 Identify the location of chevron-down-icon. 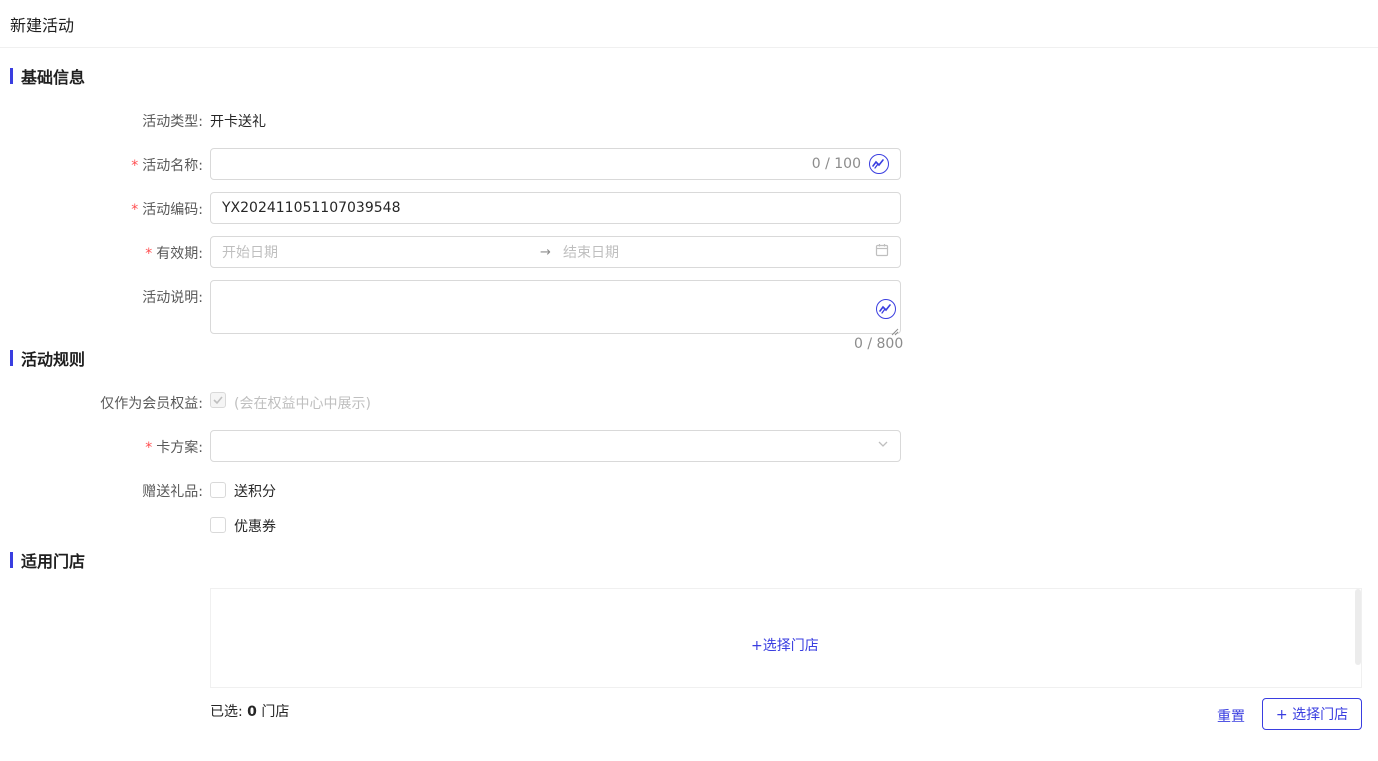
(883, 446).